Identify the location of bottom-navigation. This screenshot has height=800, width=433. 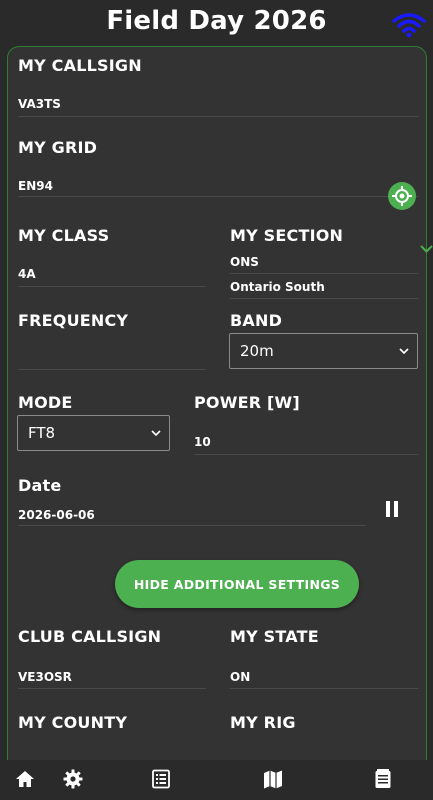
(216, 780).